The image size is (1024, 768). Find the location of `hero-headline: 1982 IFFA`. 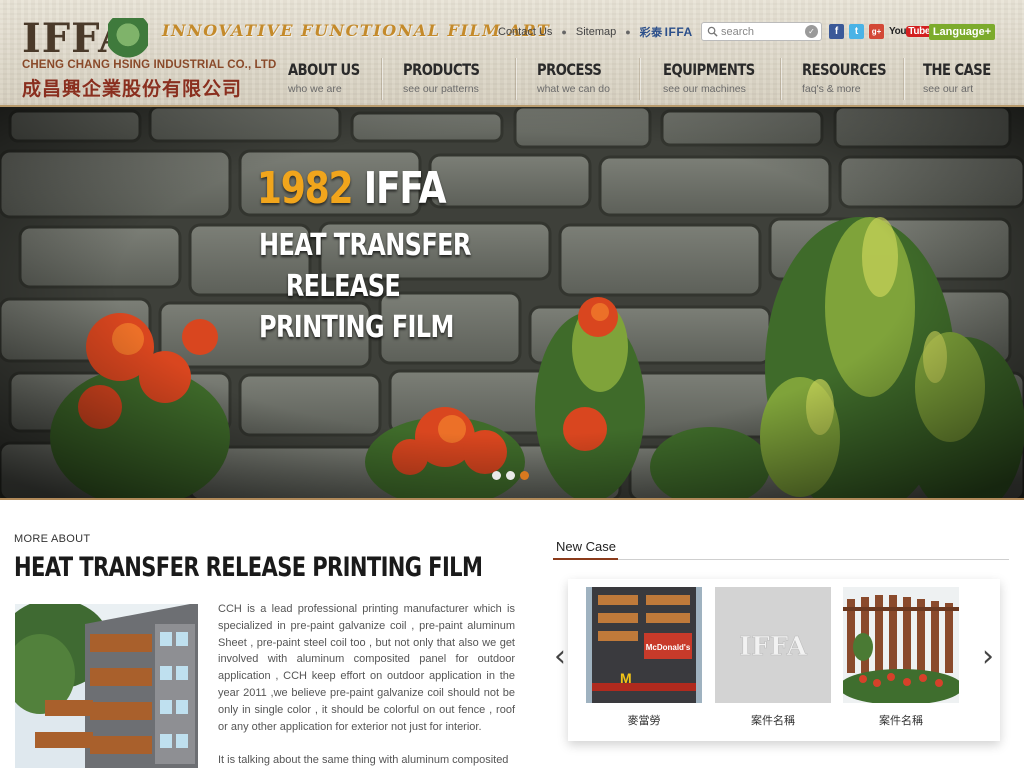

hero-headline: 1982 IFFA is located at coordinates (351, 189).